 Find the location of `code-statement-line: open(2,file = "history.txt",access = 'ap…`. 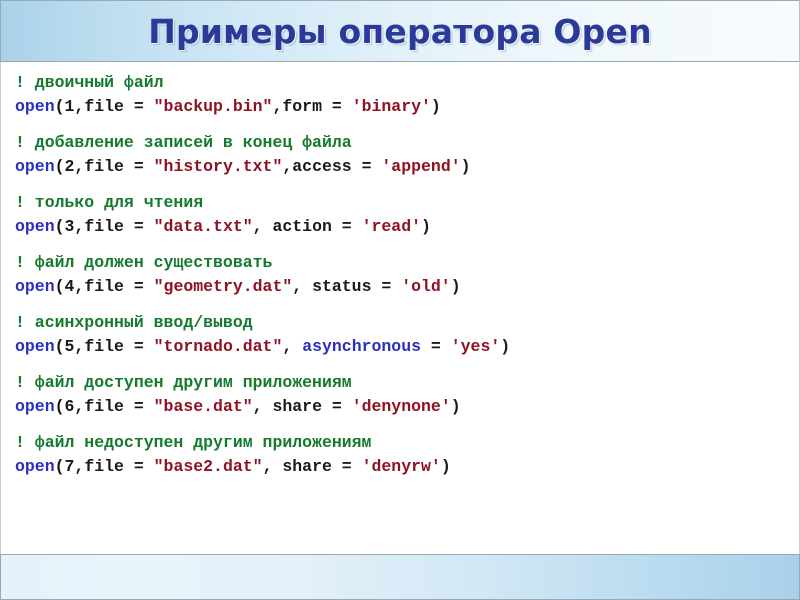

code-statement-line: open(2,file = "history.txt",access = 'ap… is located at coordinates (407, 167).